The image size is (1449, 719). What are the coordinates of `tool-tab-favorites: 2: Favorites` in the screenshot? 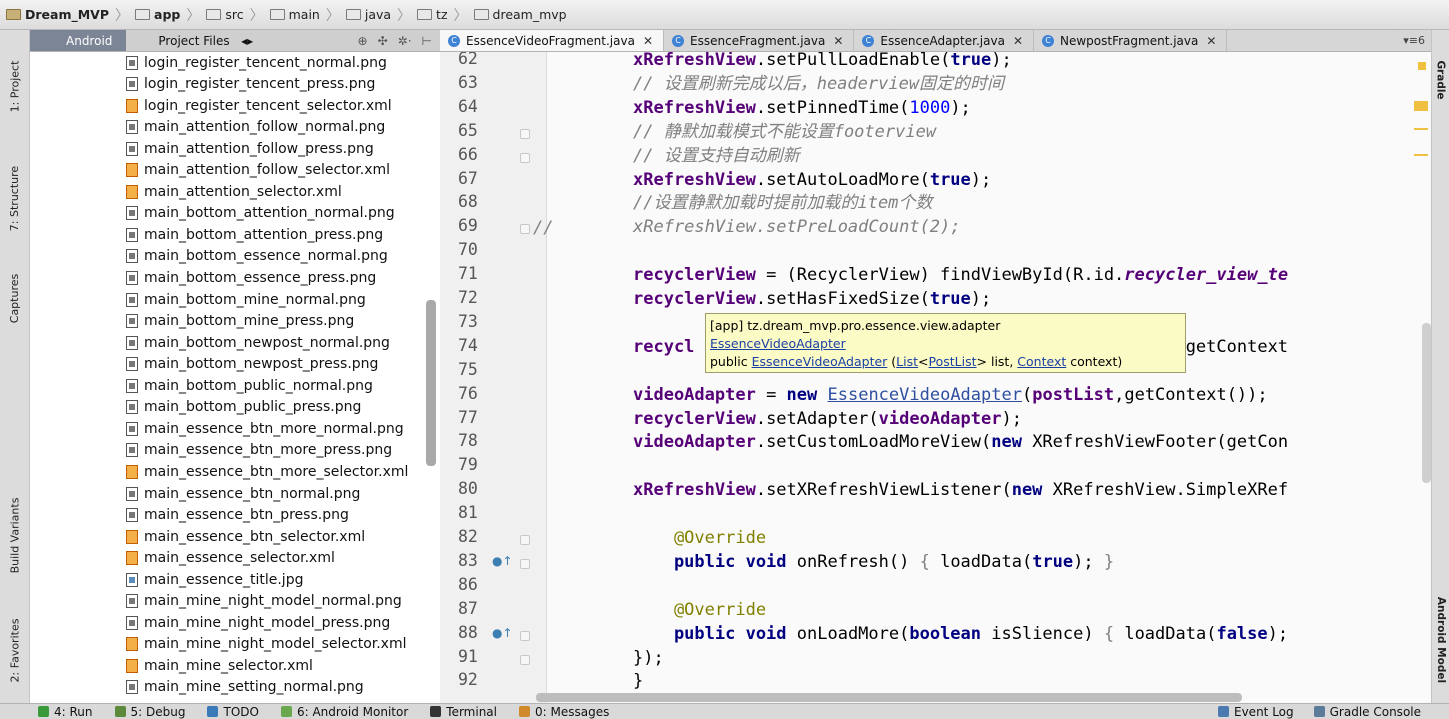 It's located at (15, 650).